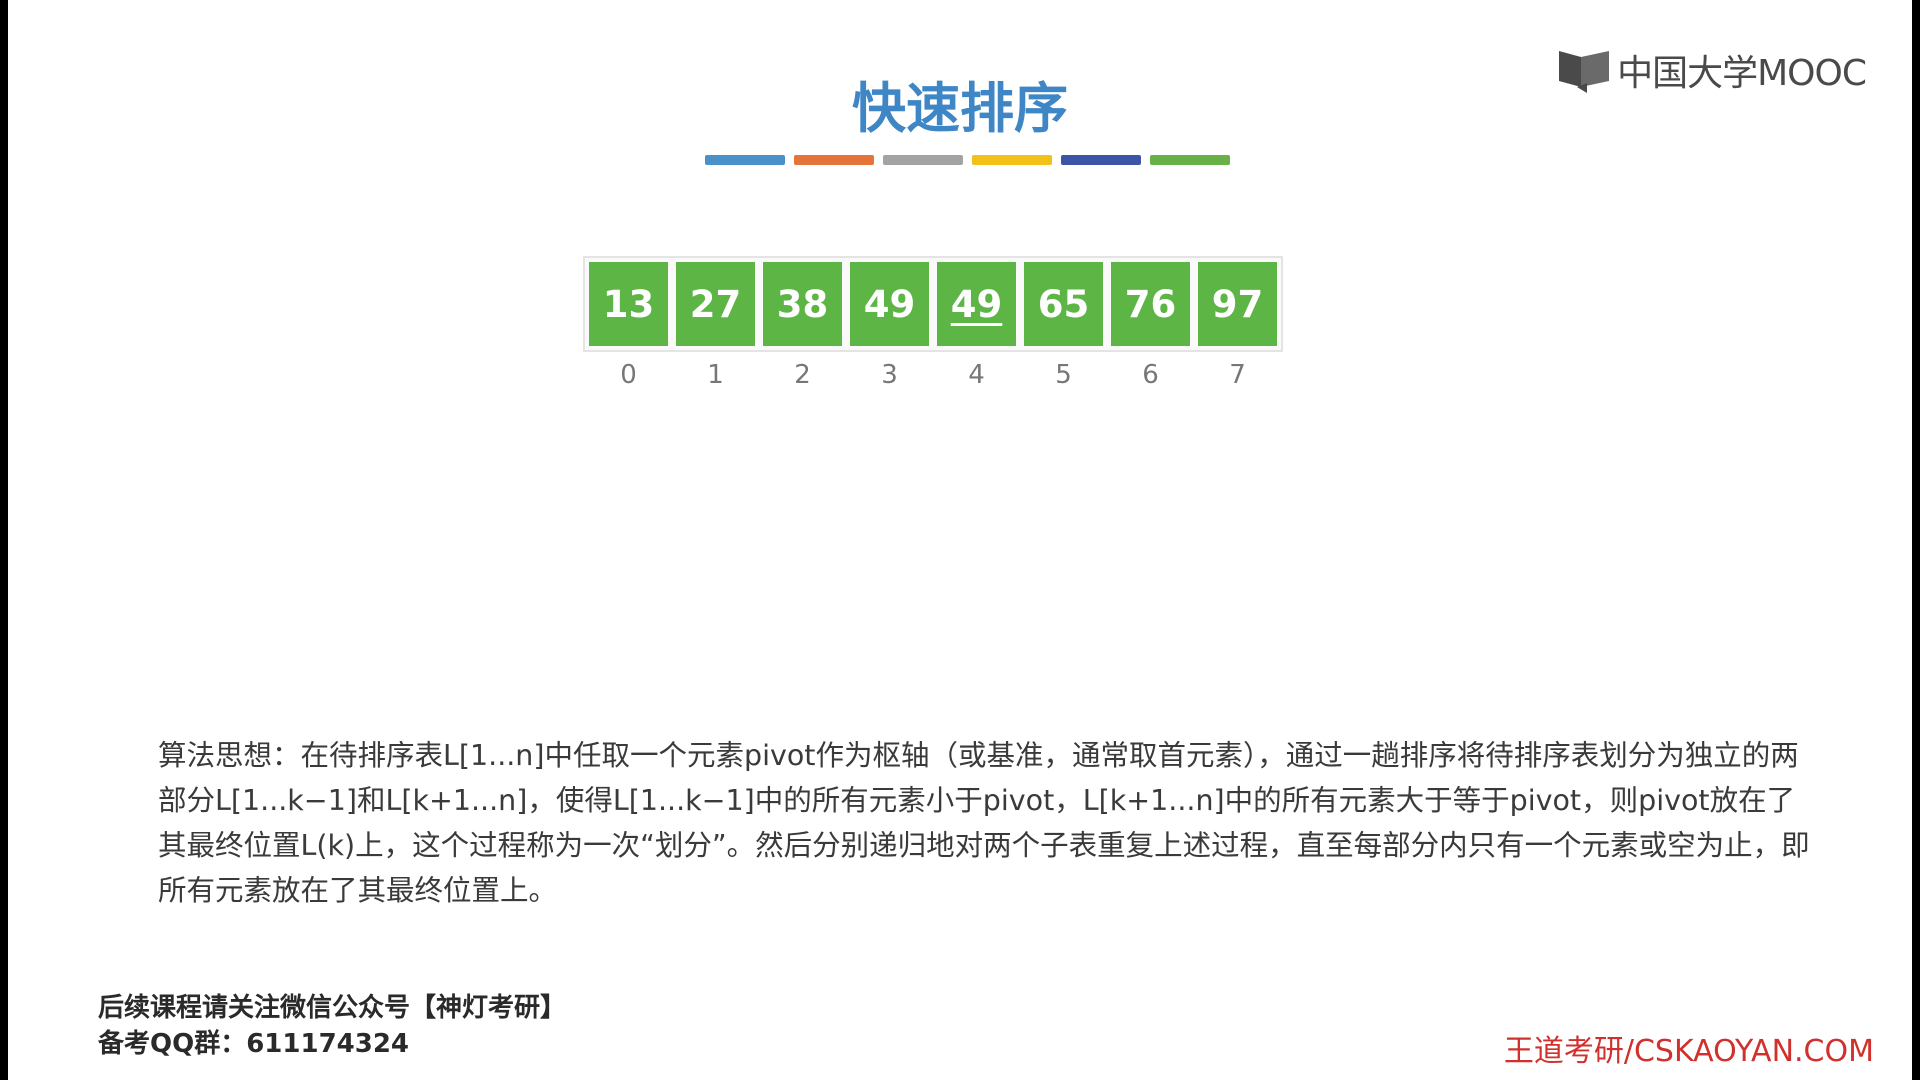 The width and height of the screenshot is (1920, 1080). I want to click on array-cell-value: 38, so click(802, 304).